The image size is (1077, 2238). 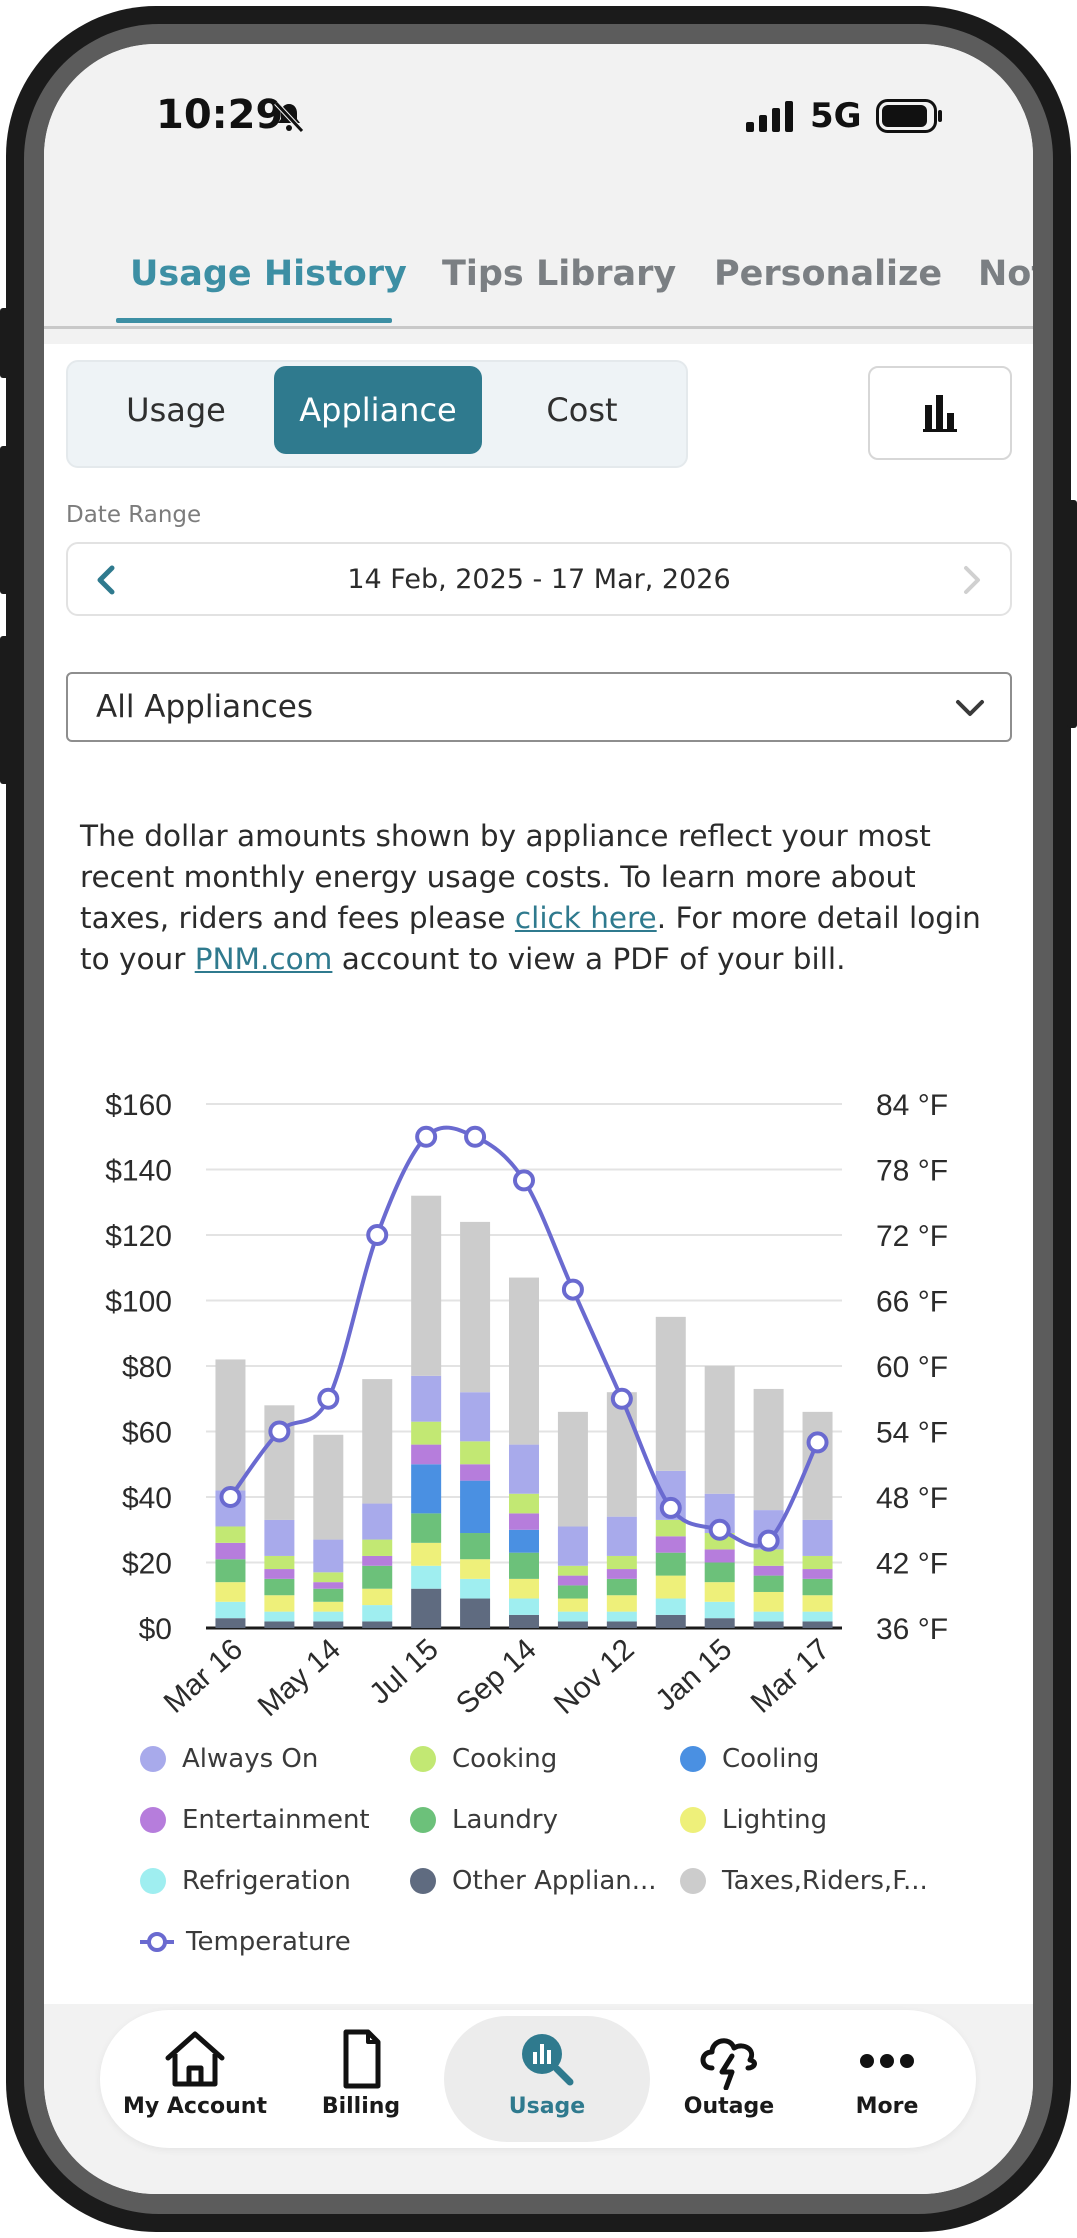 What do you see at coordinates (912, 1498) in the screenshot?
I see `y-right-tick-label: 48 °F` at bounding box center [912, 1498].